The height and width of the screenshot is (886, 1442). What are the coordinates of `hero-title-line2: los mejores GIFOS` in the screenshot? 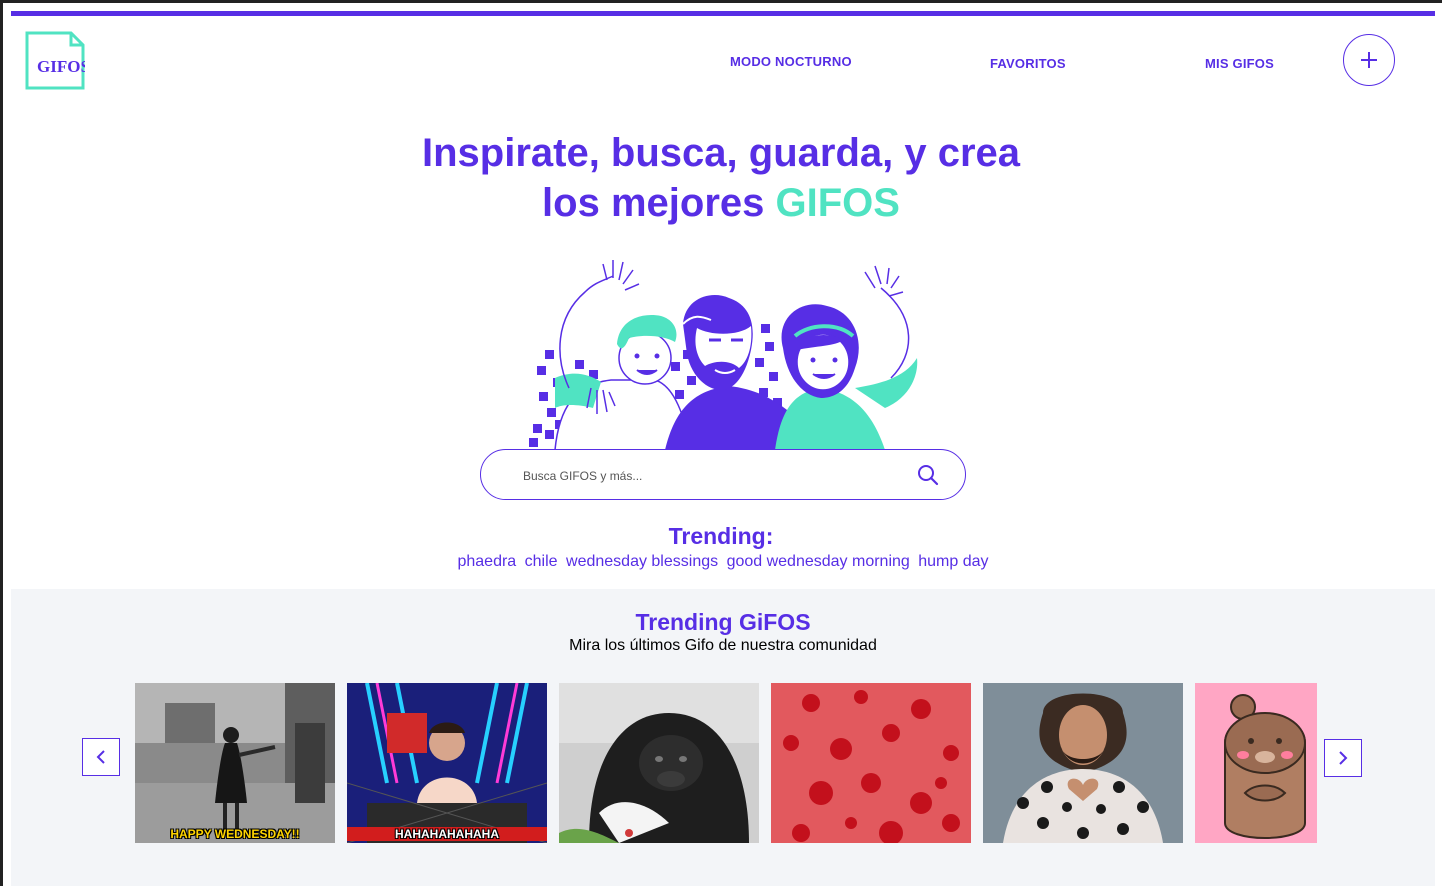 It's located at (721, 203).